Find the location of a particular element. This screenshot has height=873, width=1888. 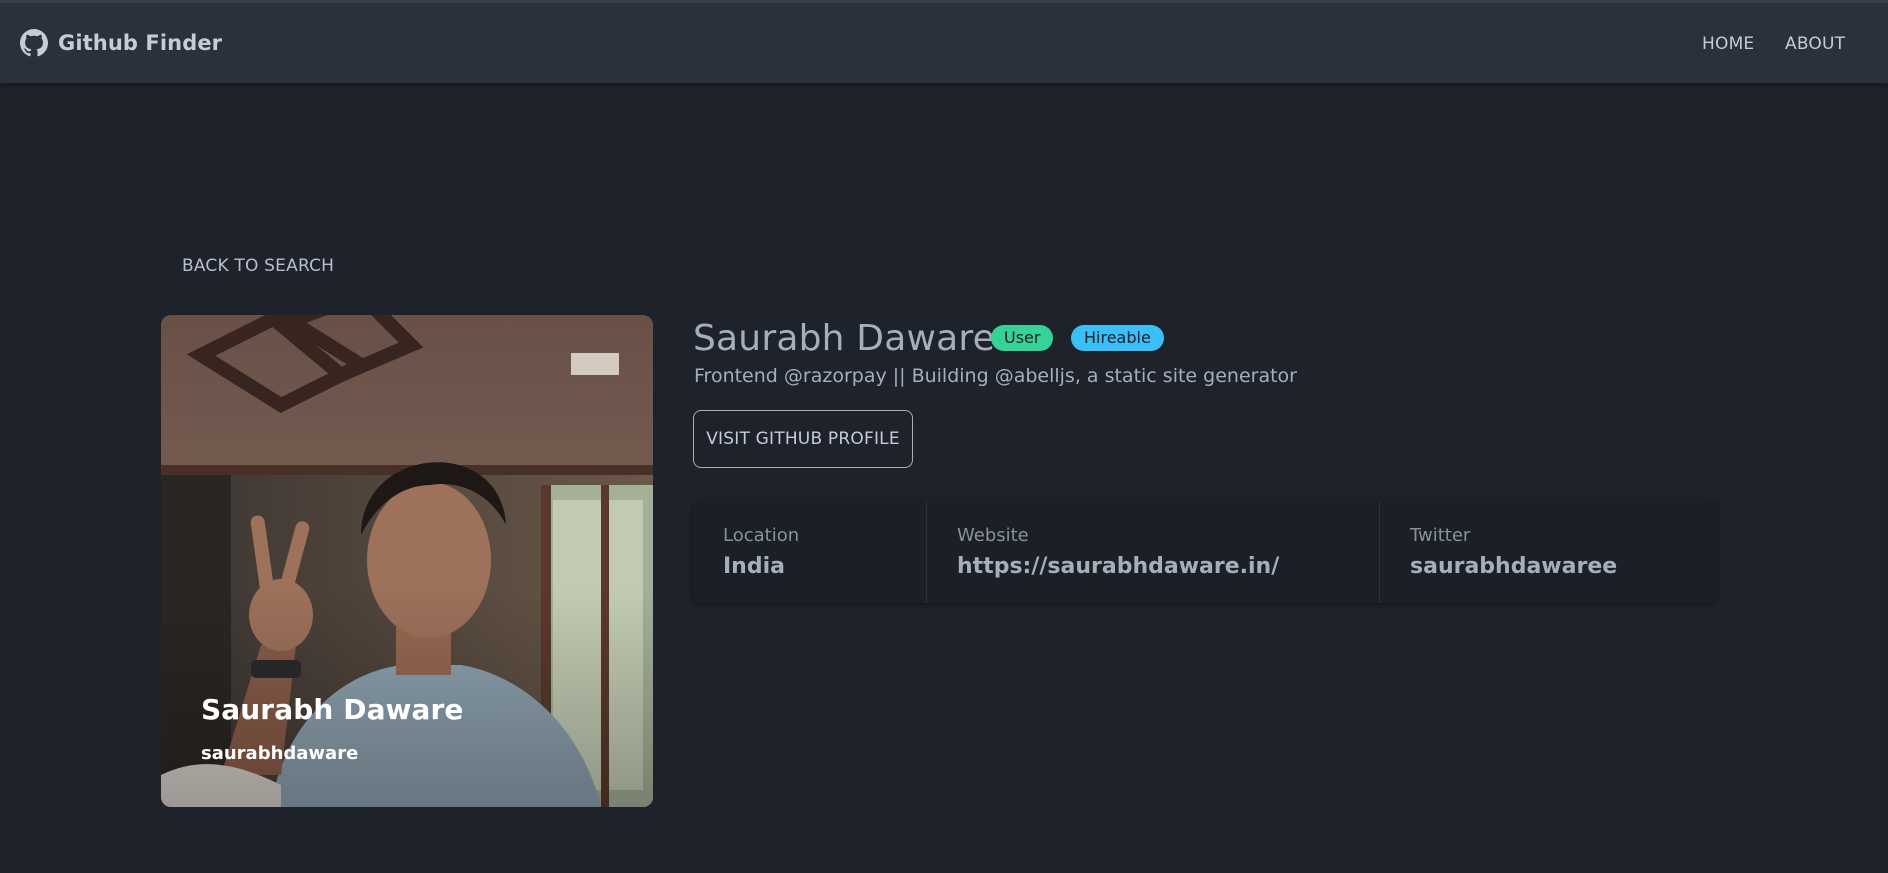

navbar: Github Finder HOME ABOUT is located at coordinates (944, 43).